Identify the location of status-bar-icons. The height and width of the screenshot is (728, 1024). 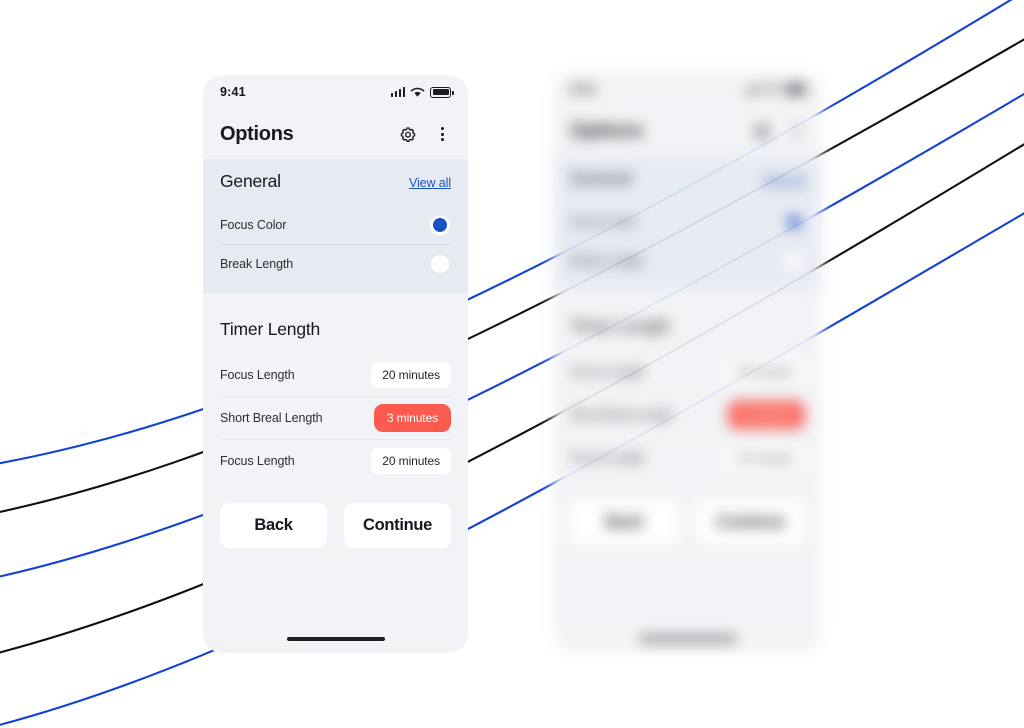
(422, 92).